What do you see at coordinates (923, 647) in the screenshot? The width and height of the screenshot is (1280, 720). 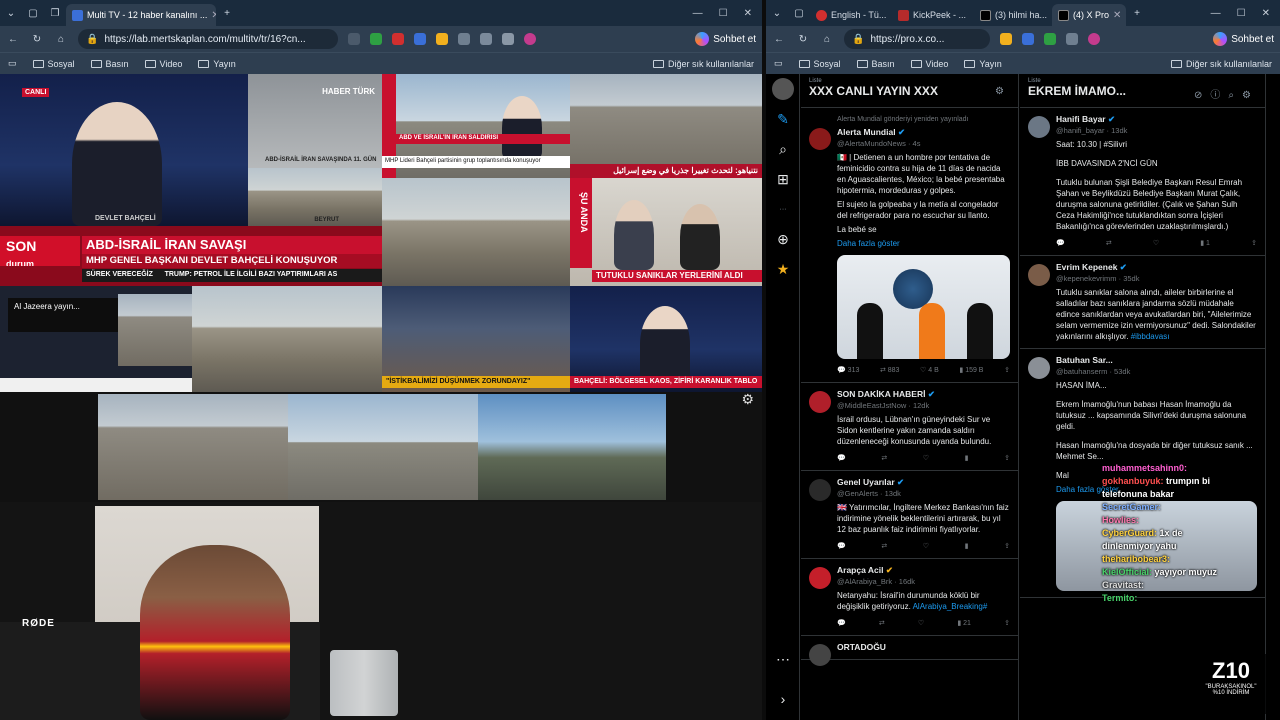 I see `author-name: ORTADOĞU` at bounding box center [923, 647].